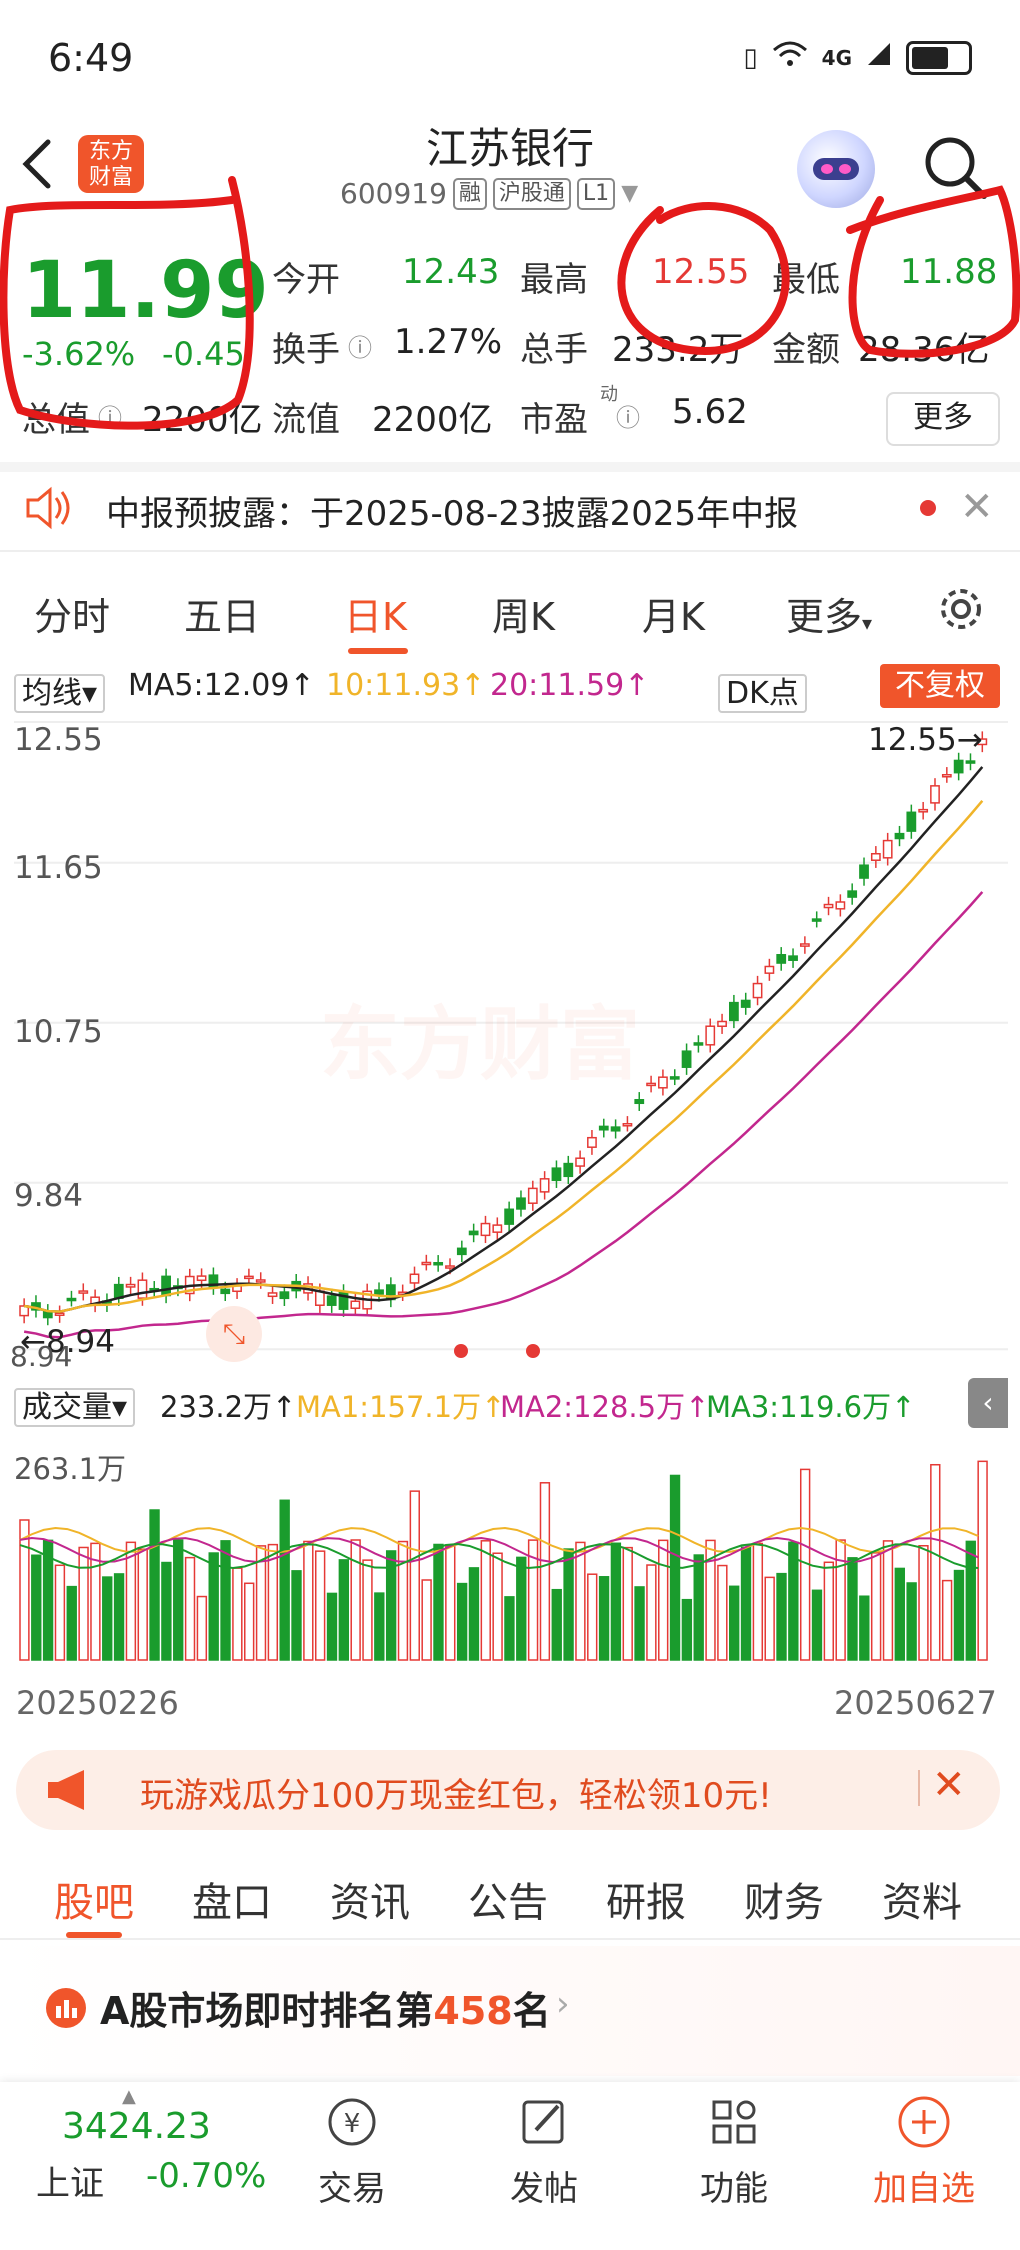 The width and height of the screenshot is (1020, 2250). What do you see at coordinates (60, 693) in the screenshot?
I see `ma-select-box: 均线▾` at bounding box center [60, 693].